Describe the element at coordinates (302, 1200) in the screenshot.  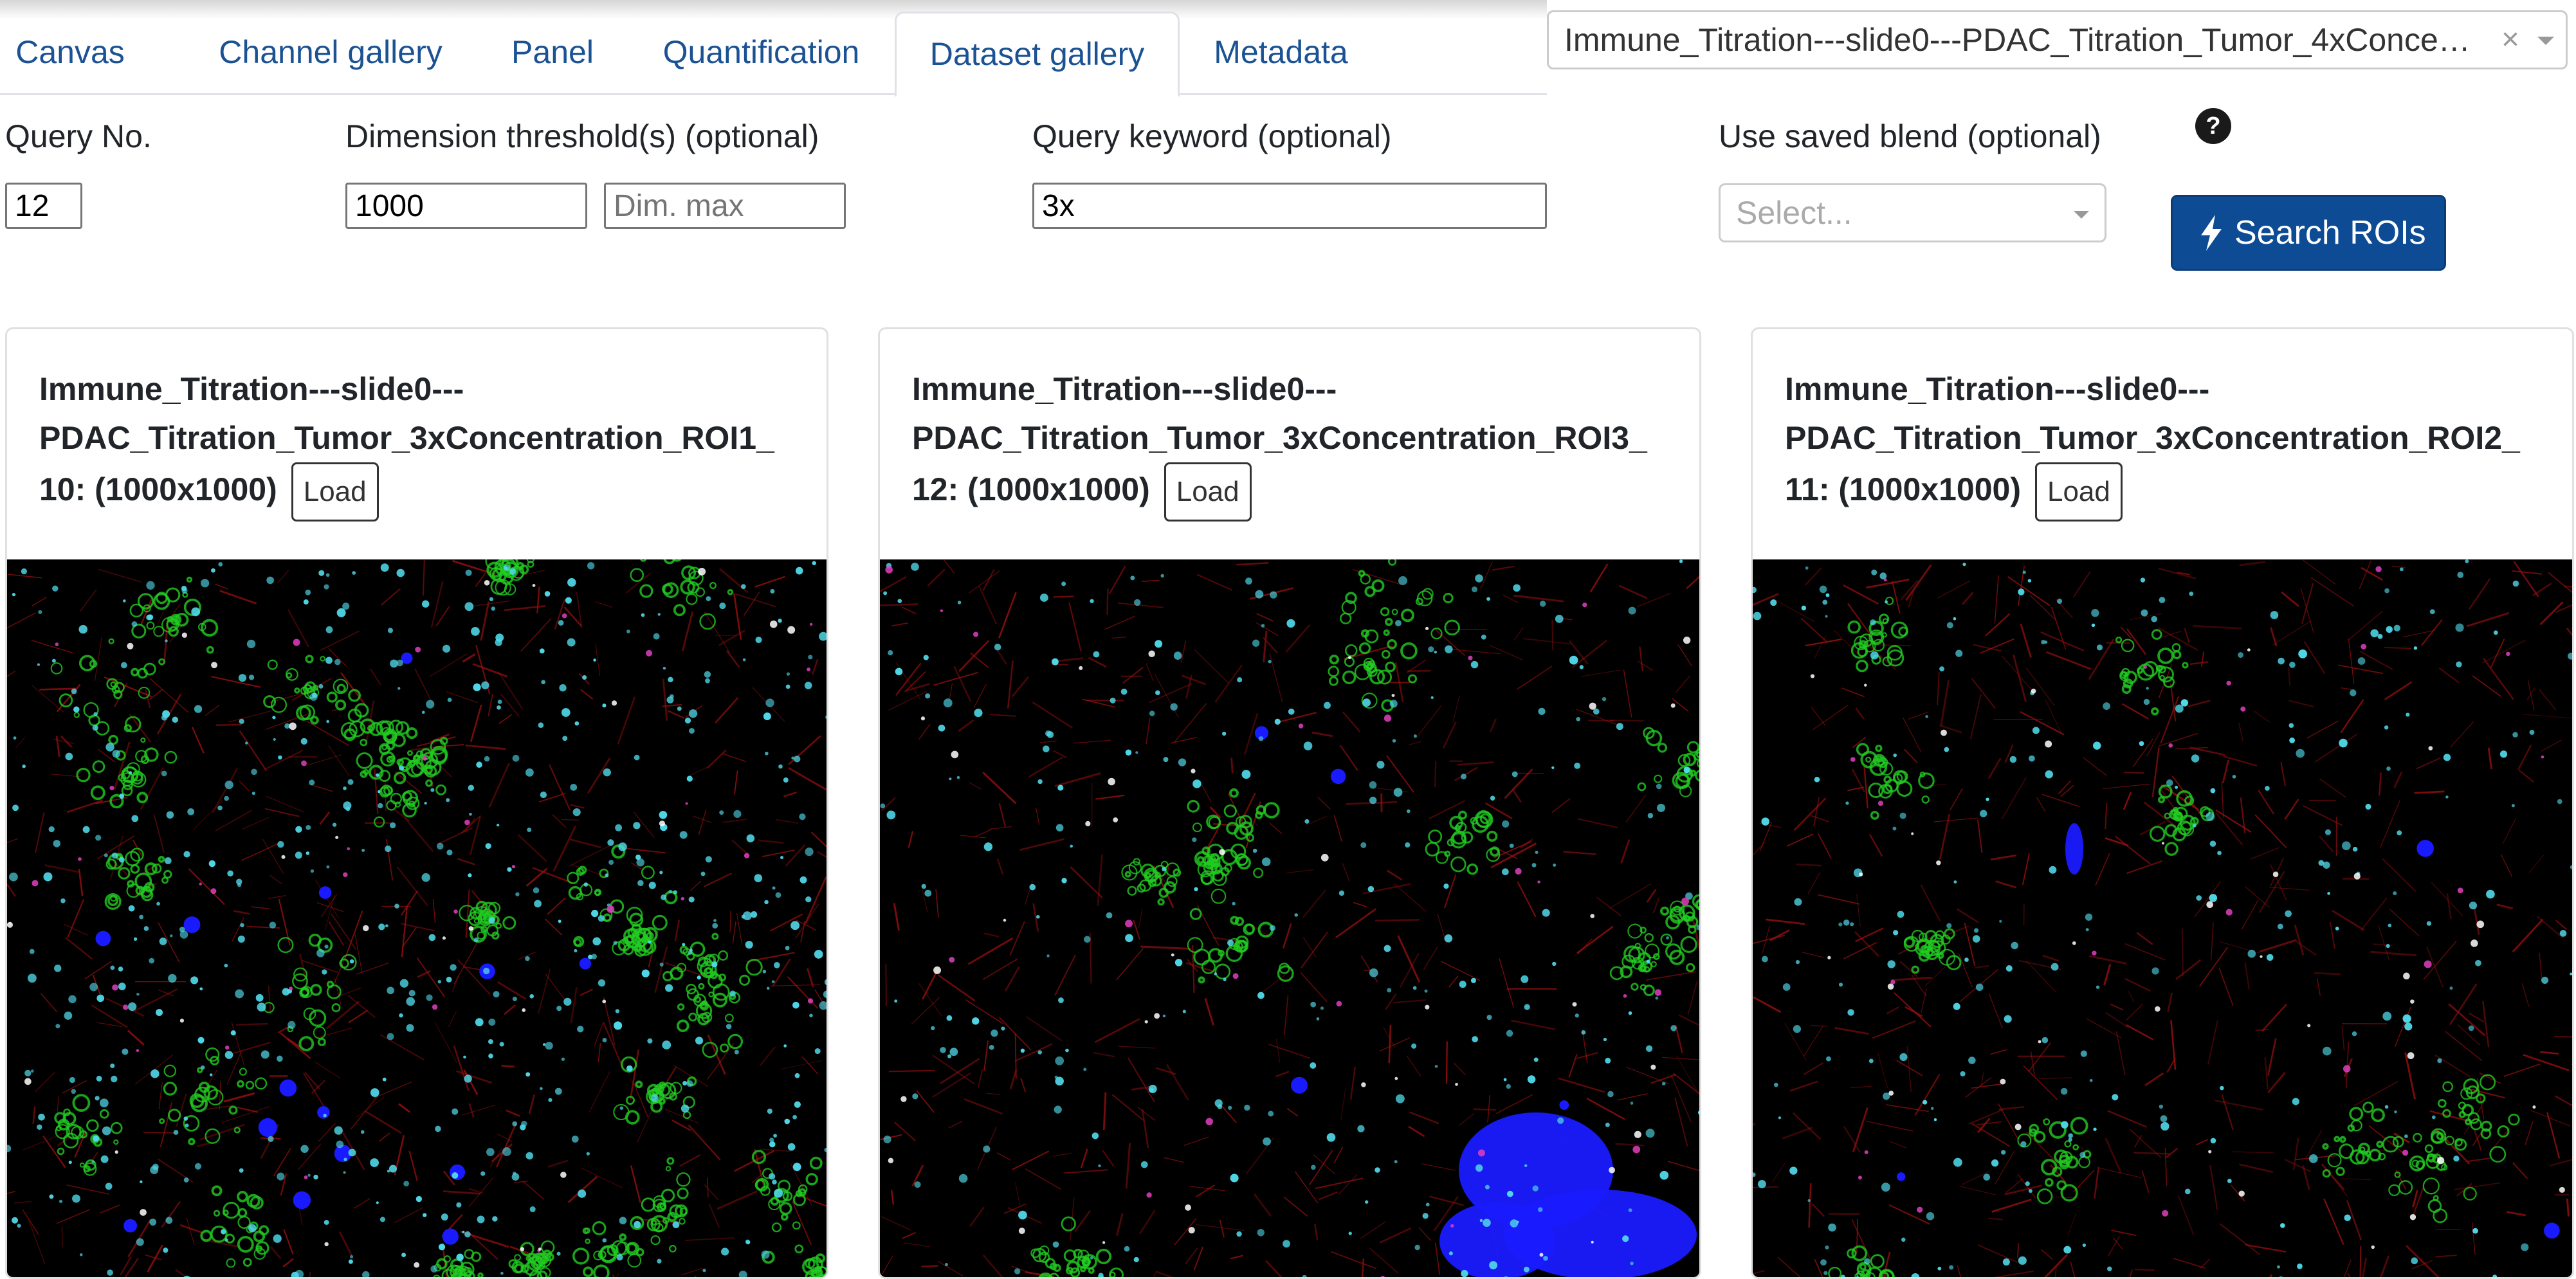
I see `nuclear-blob` at that location.